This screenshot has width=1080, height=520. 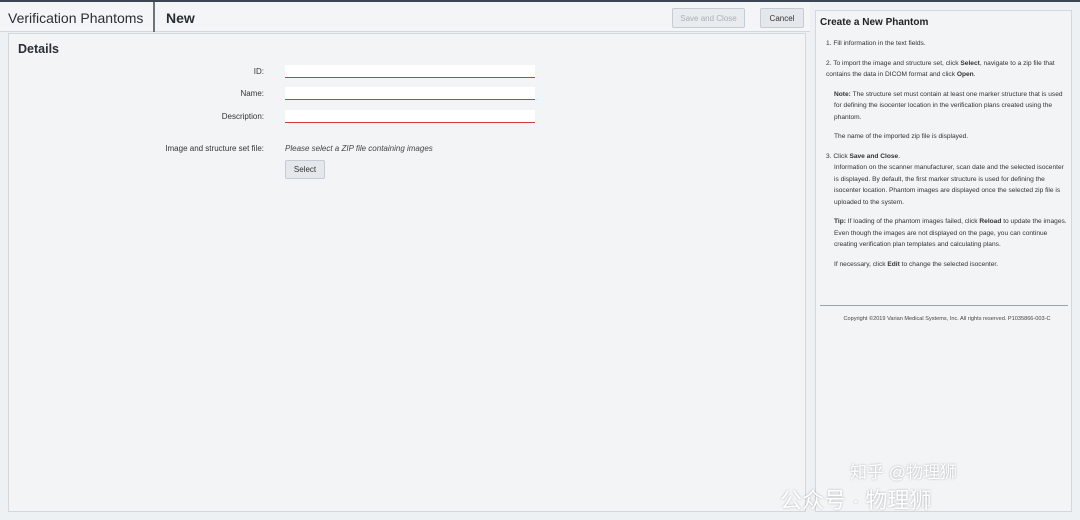 I want to click on watermark-zhihu: 知乎 @物理狮, so click(x=903, y=472).